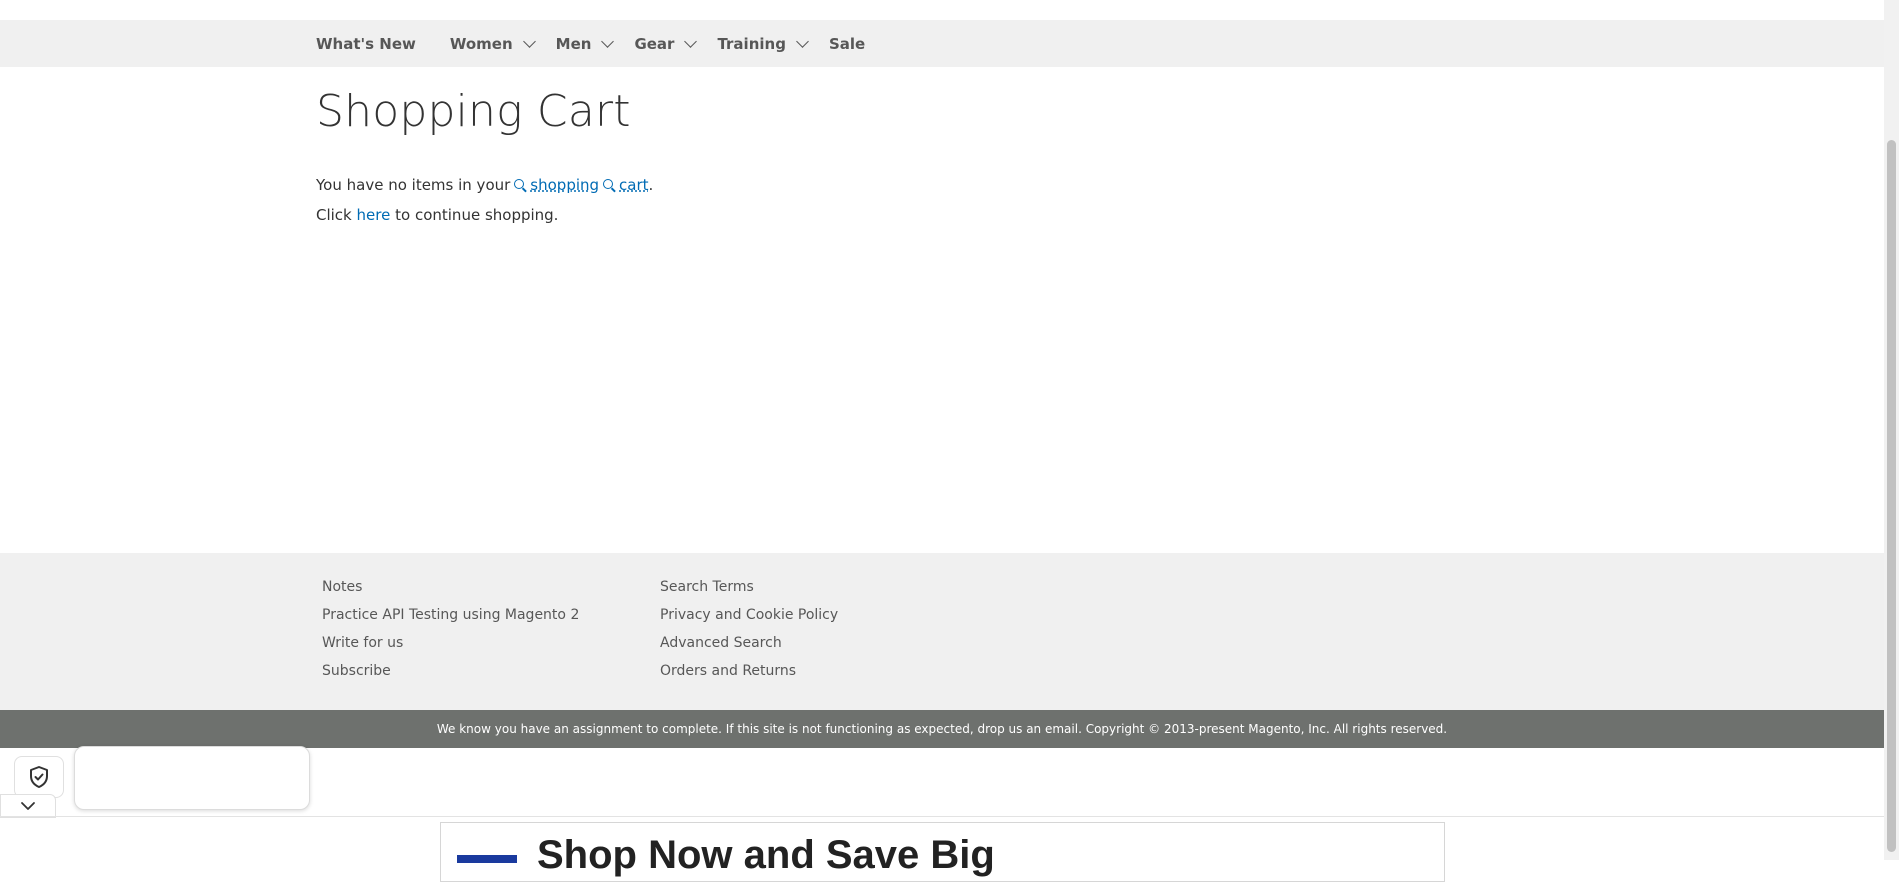  What do you see at coordinates (1891, 496) in the screenshot?
I see `scrollbar-thumb` at bounding box center [1891, 496].